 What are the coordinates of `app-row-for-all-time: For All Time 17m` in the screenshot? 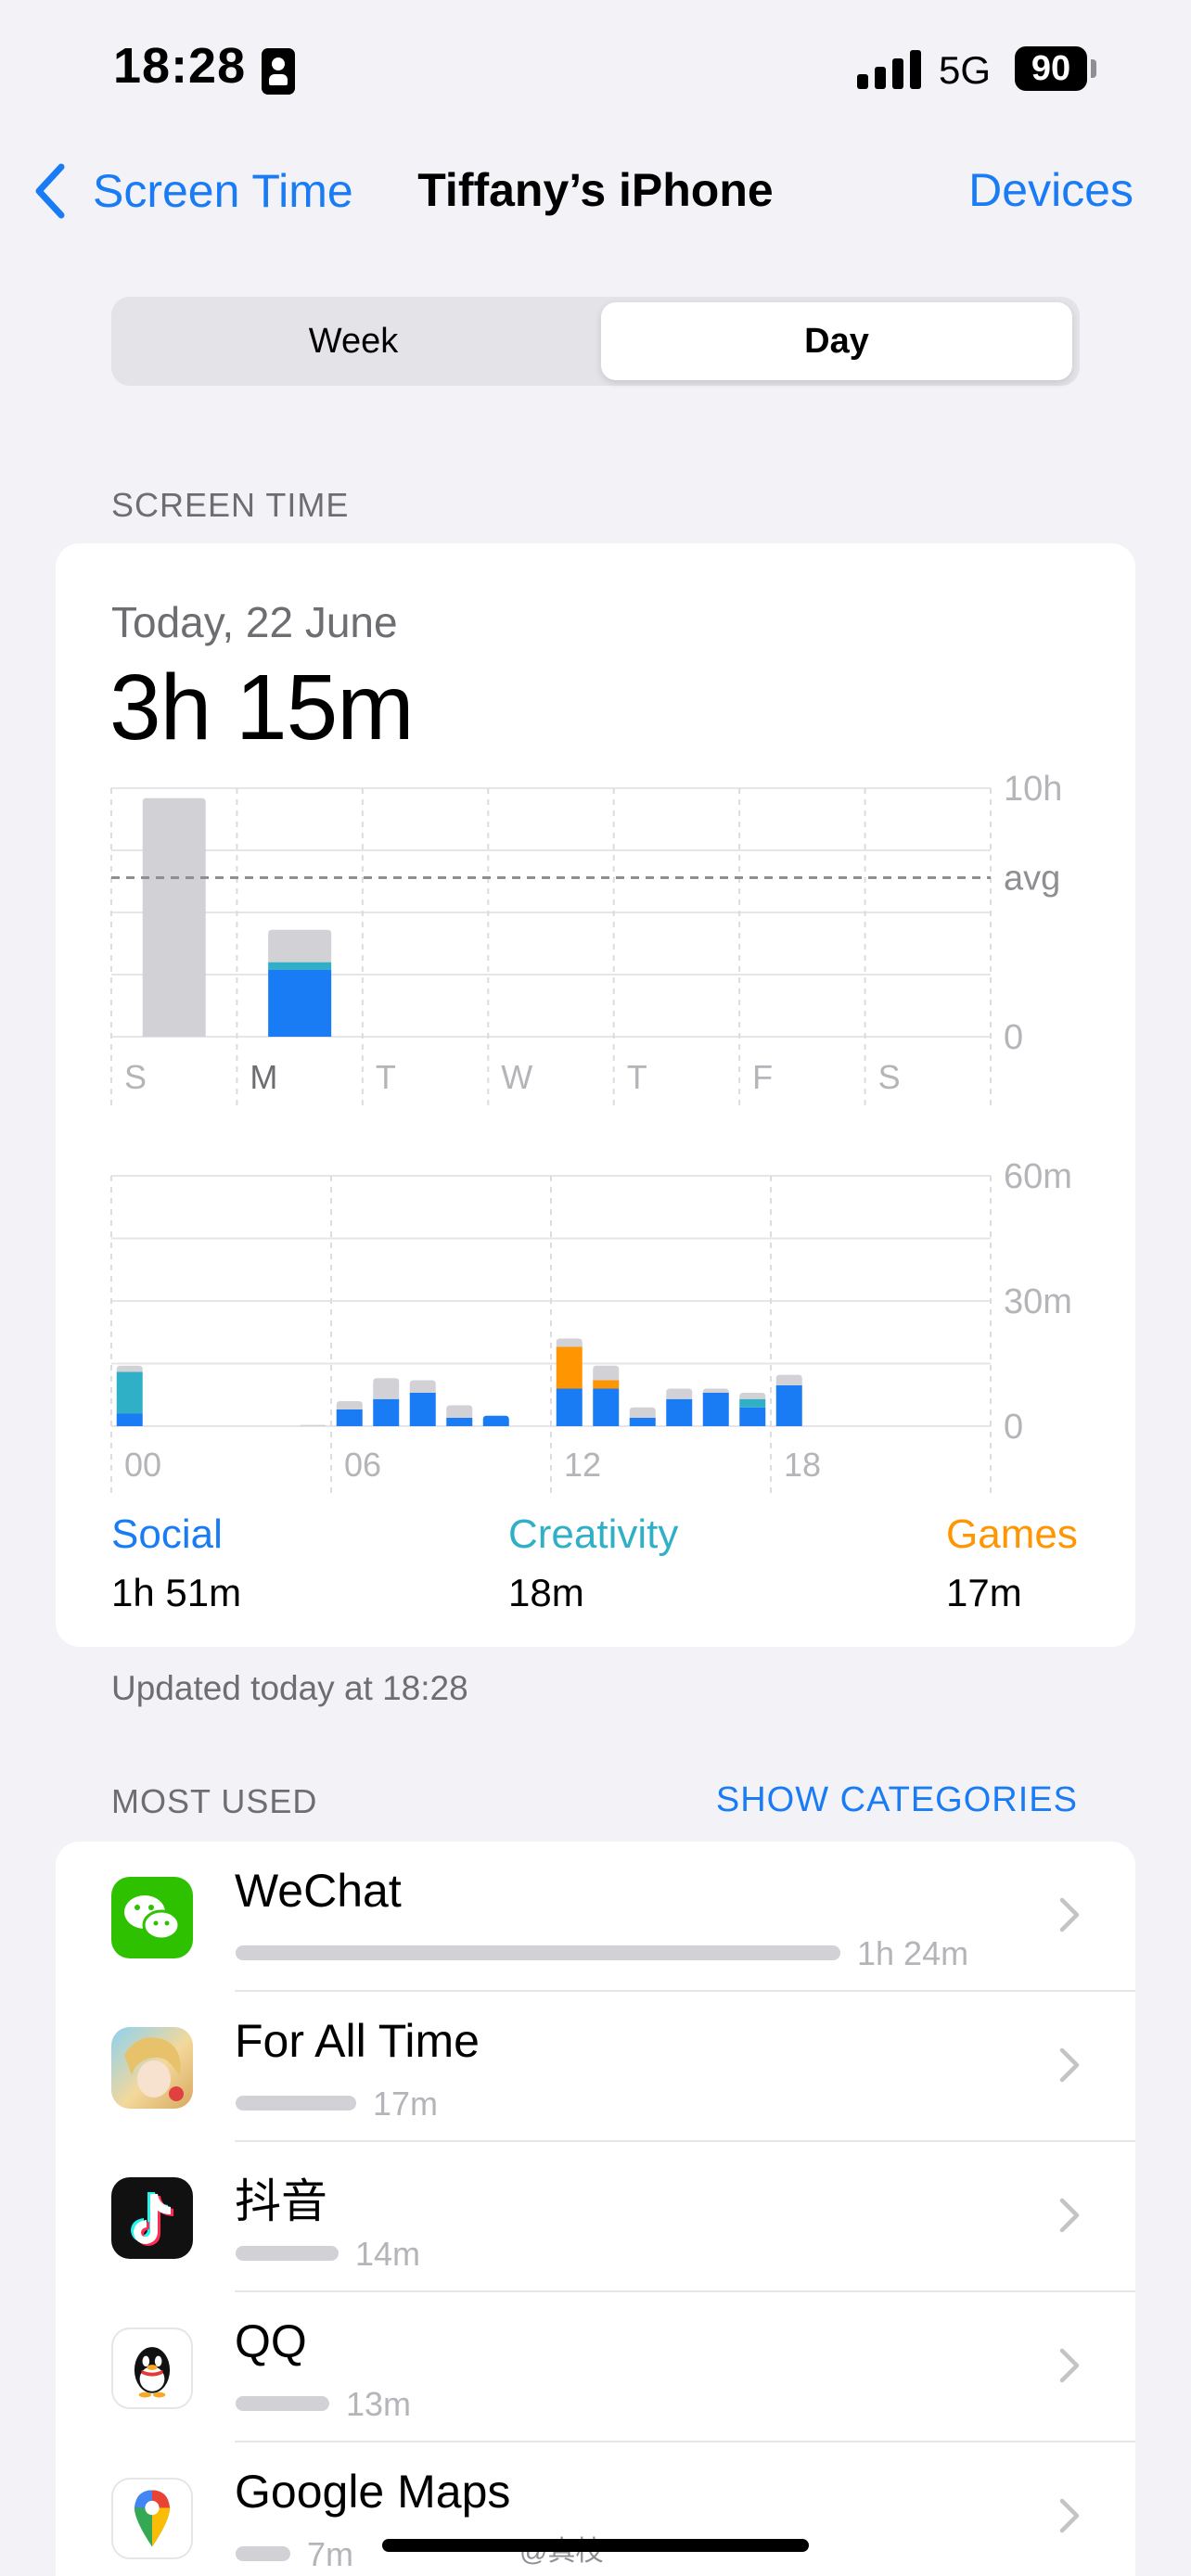 It's located at (595, 2067).